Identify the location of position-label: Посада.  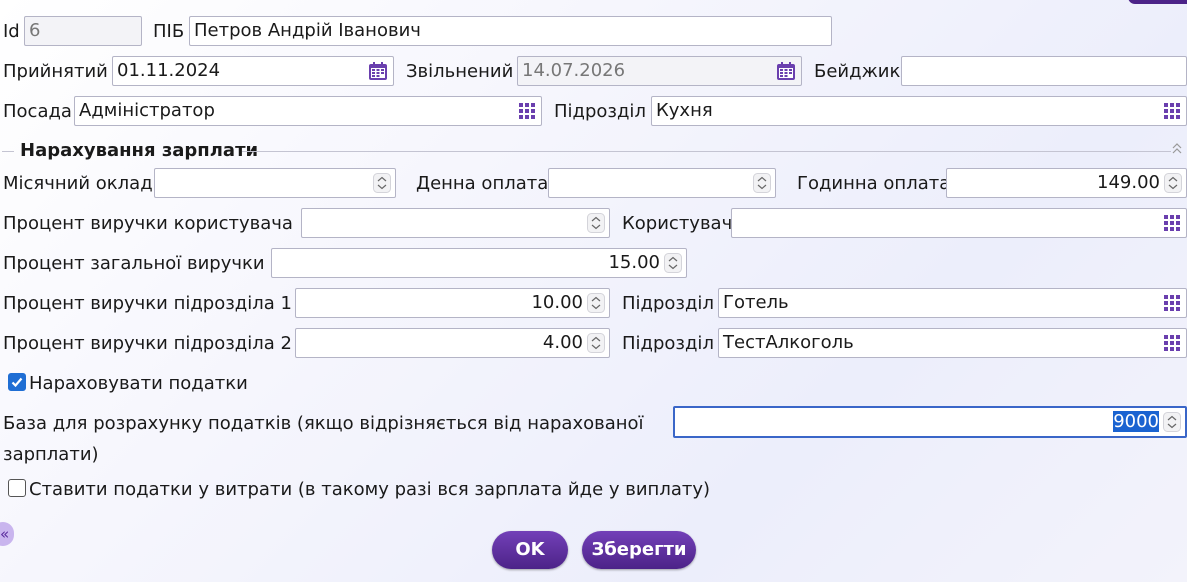
(37, 111).